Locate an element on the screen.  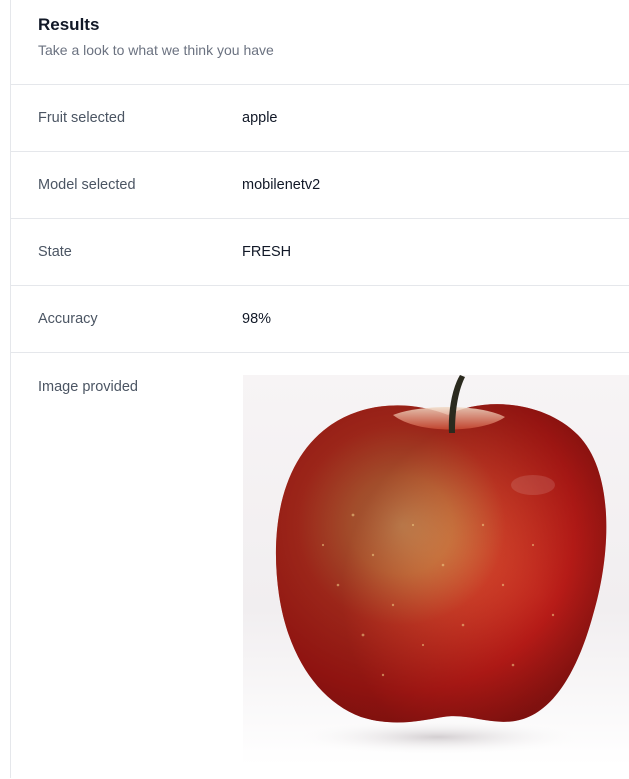
apple-shadow is located at coordinates (438, 737).